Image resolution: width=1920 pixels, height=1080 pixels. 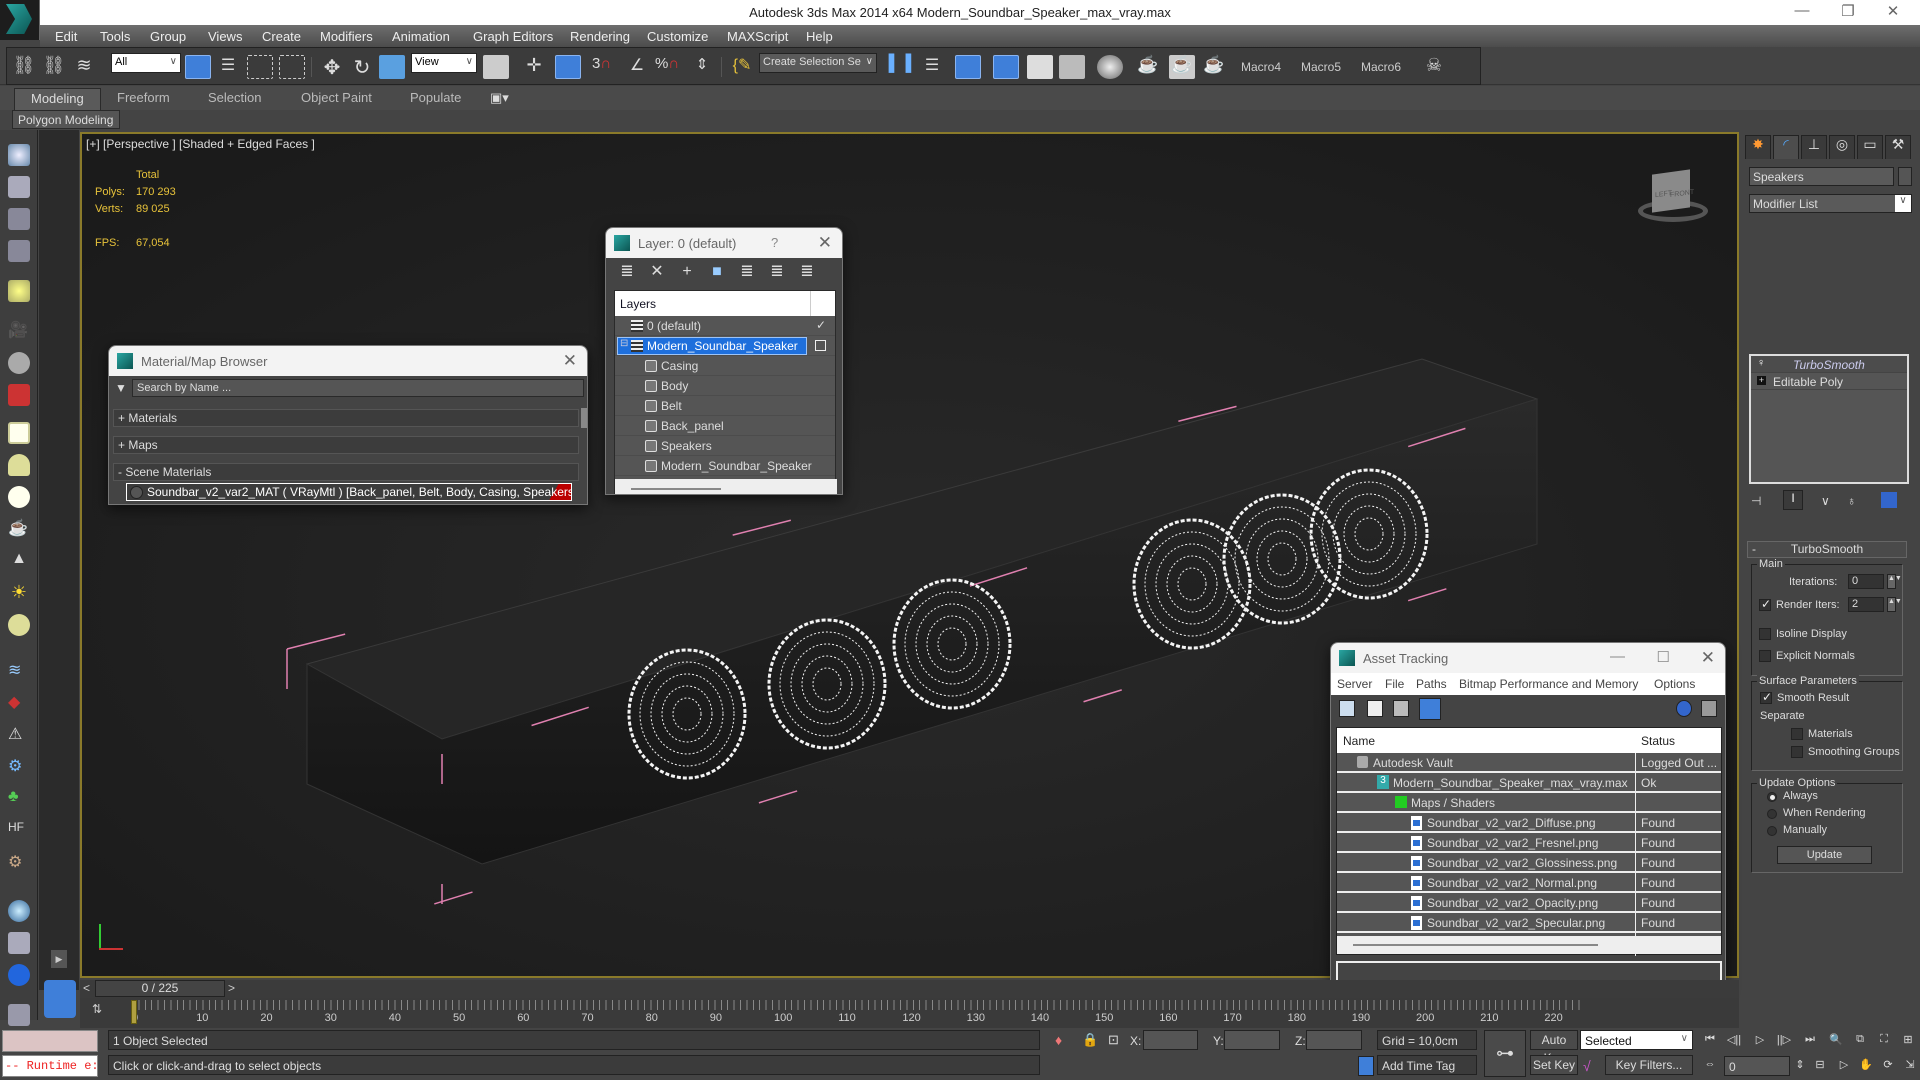 What do you see at coordinates (1529, 803) in the screenshot?
I see `asset-row: Maps / Shaders` at bounding box center [1529, 803].